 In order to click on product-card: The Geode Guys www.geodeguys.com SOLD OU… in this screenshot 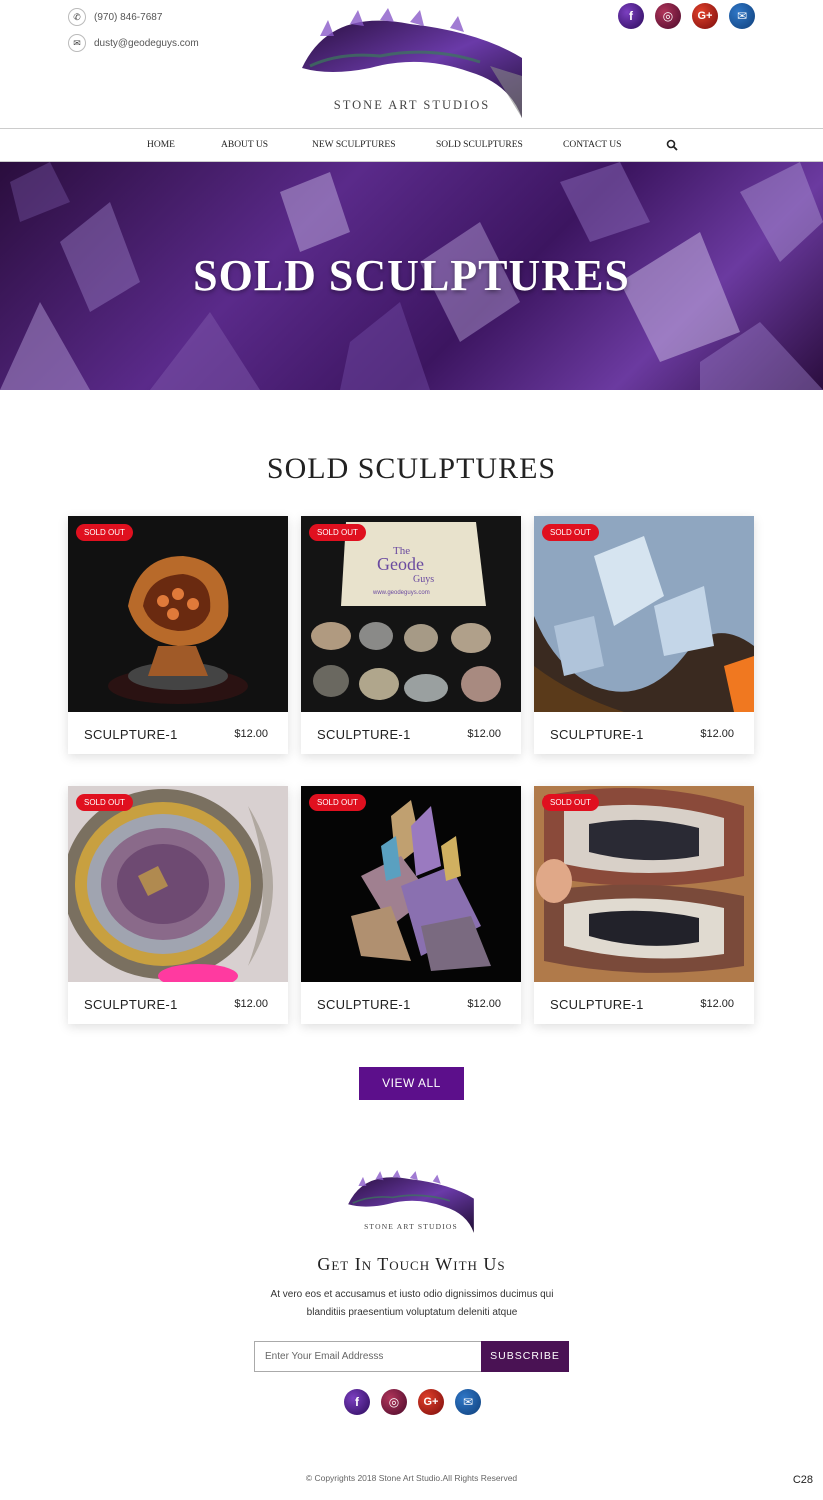, I will do `click(411, 635)`.